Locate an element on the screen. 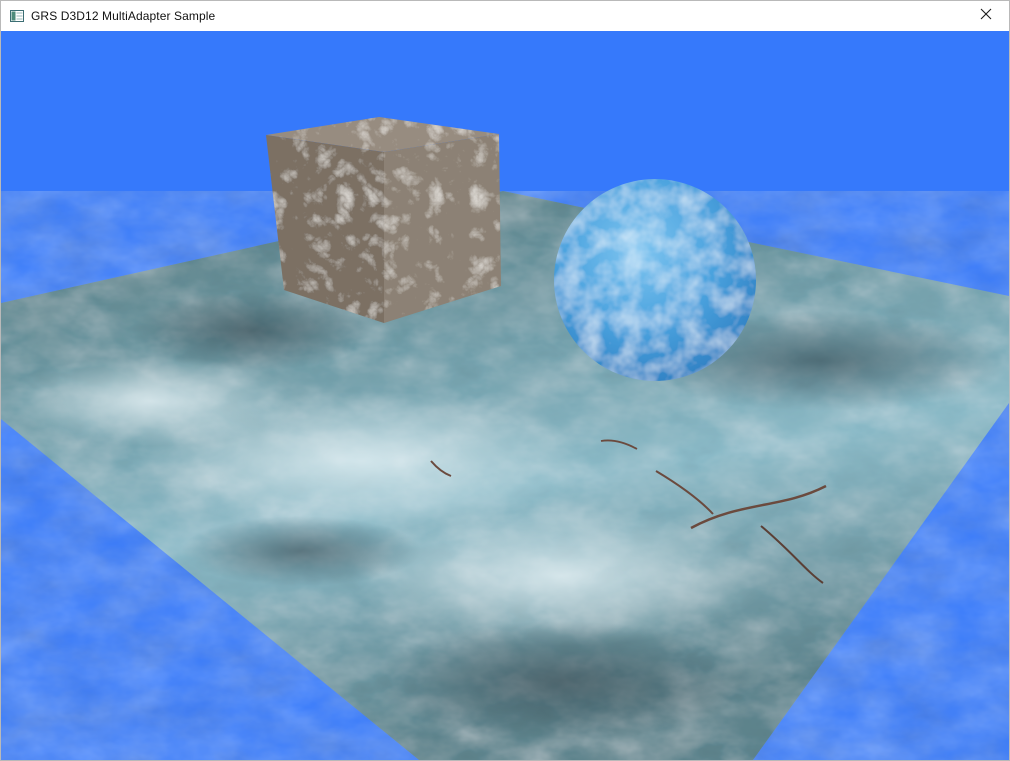 The image size is (1010, 761). window-title: GRS D3D12 MultiAdapter Sample is located at coordinates (123, 16).